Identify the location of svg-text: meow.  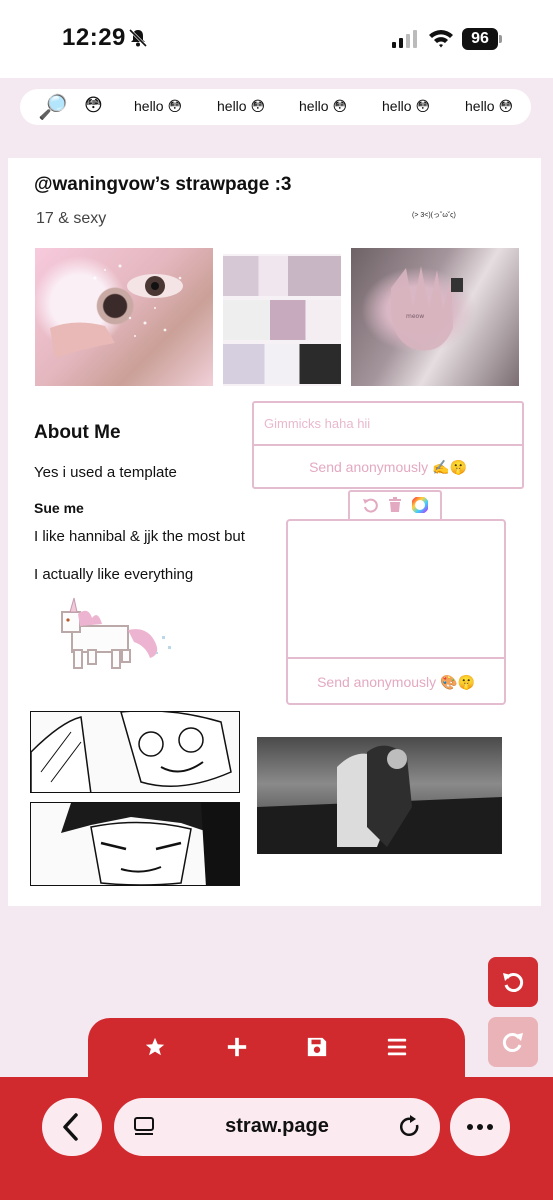
(415, 316).